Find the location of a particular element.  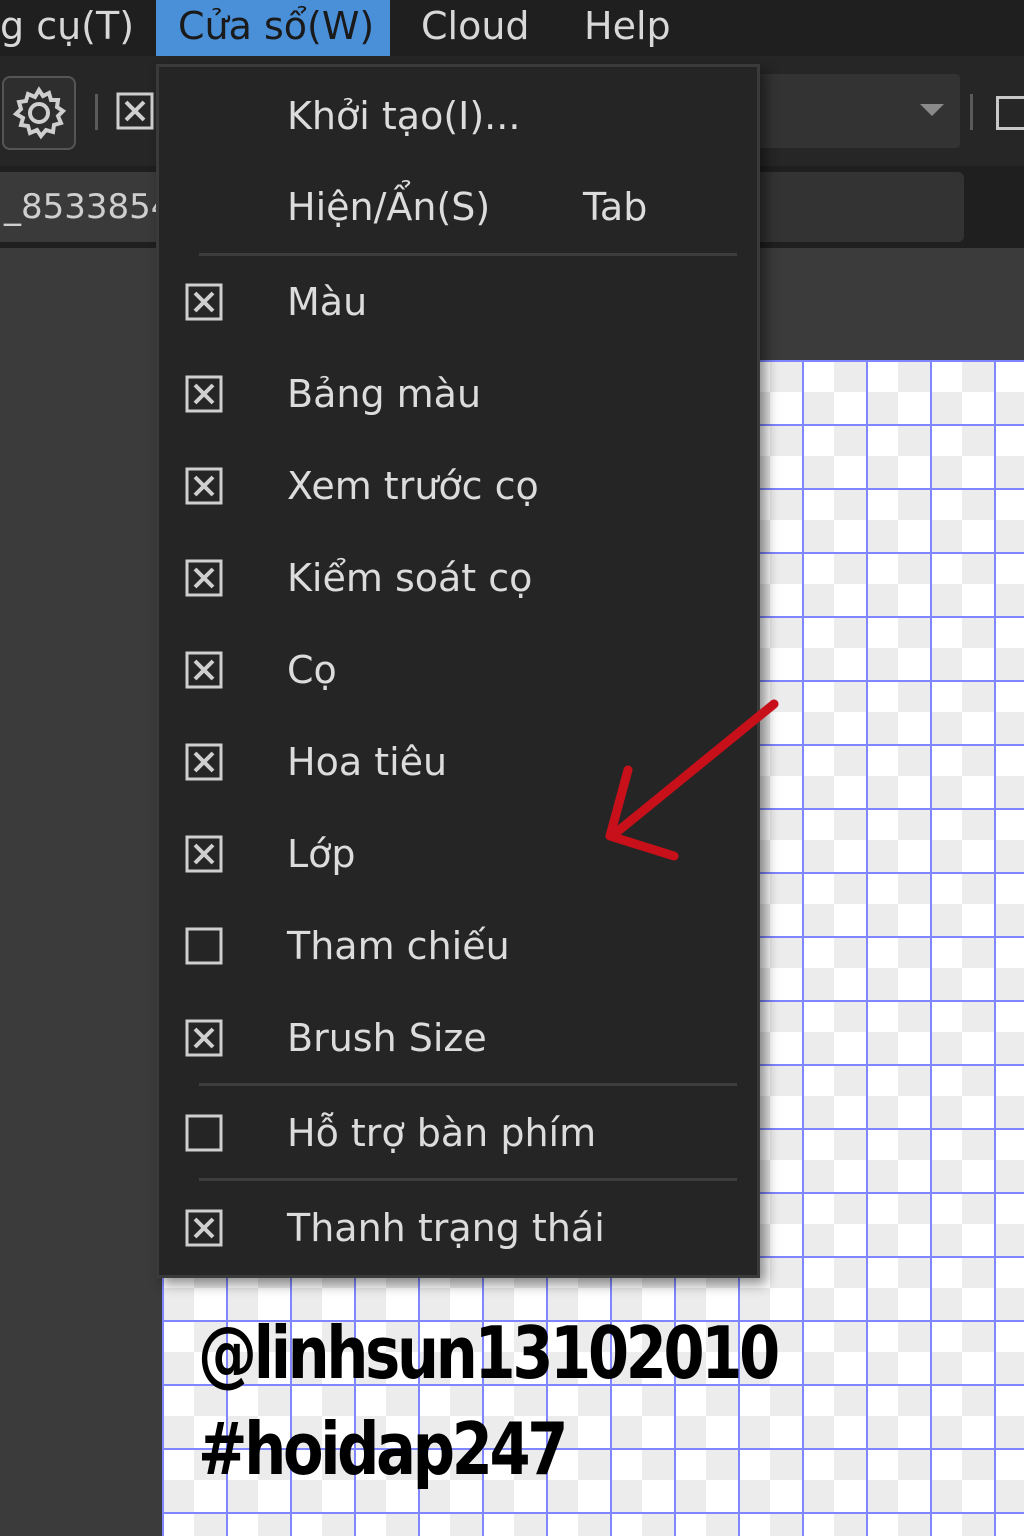

menu-bar: g cụ(T) Cửa sổ(W) Cloud Help is located at coordinates (512, 28).